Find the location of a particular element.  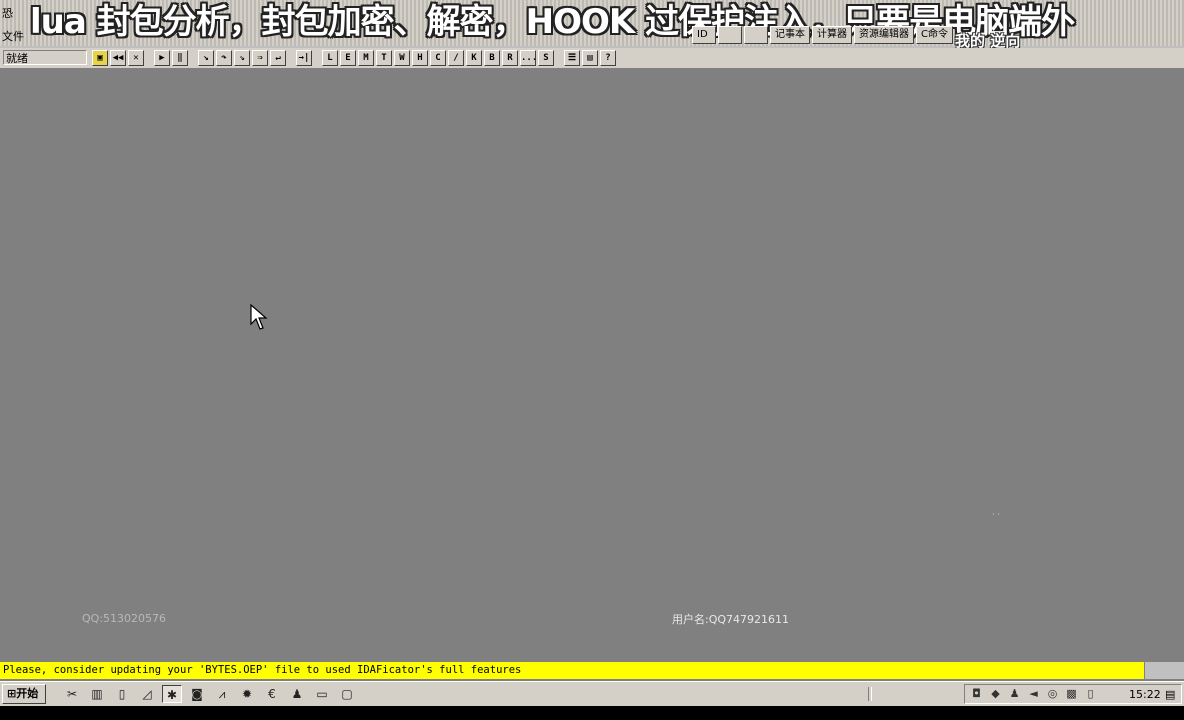

top-button-5: 资源编辑器 is located at coordinates (884, 35).